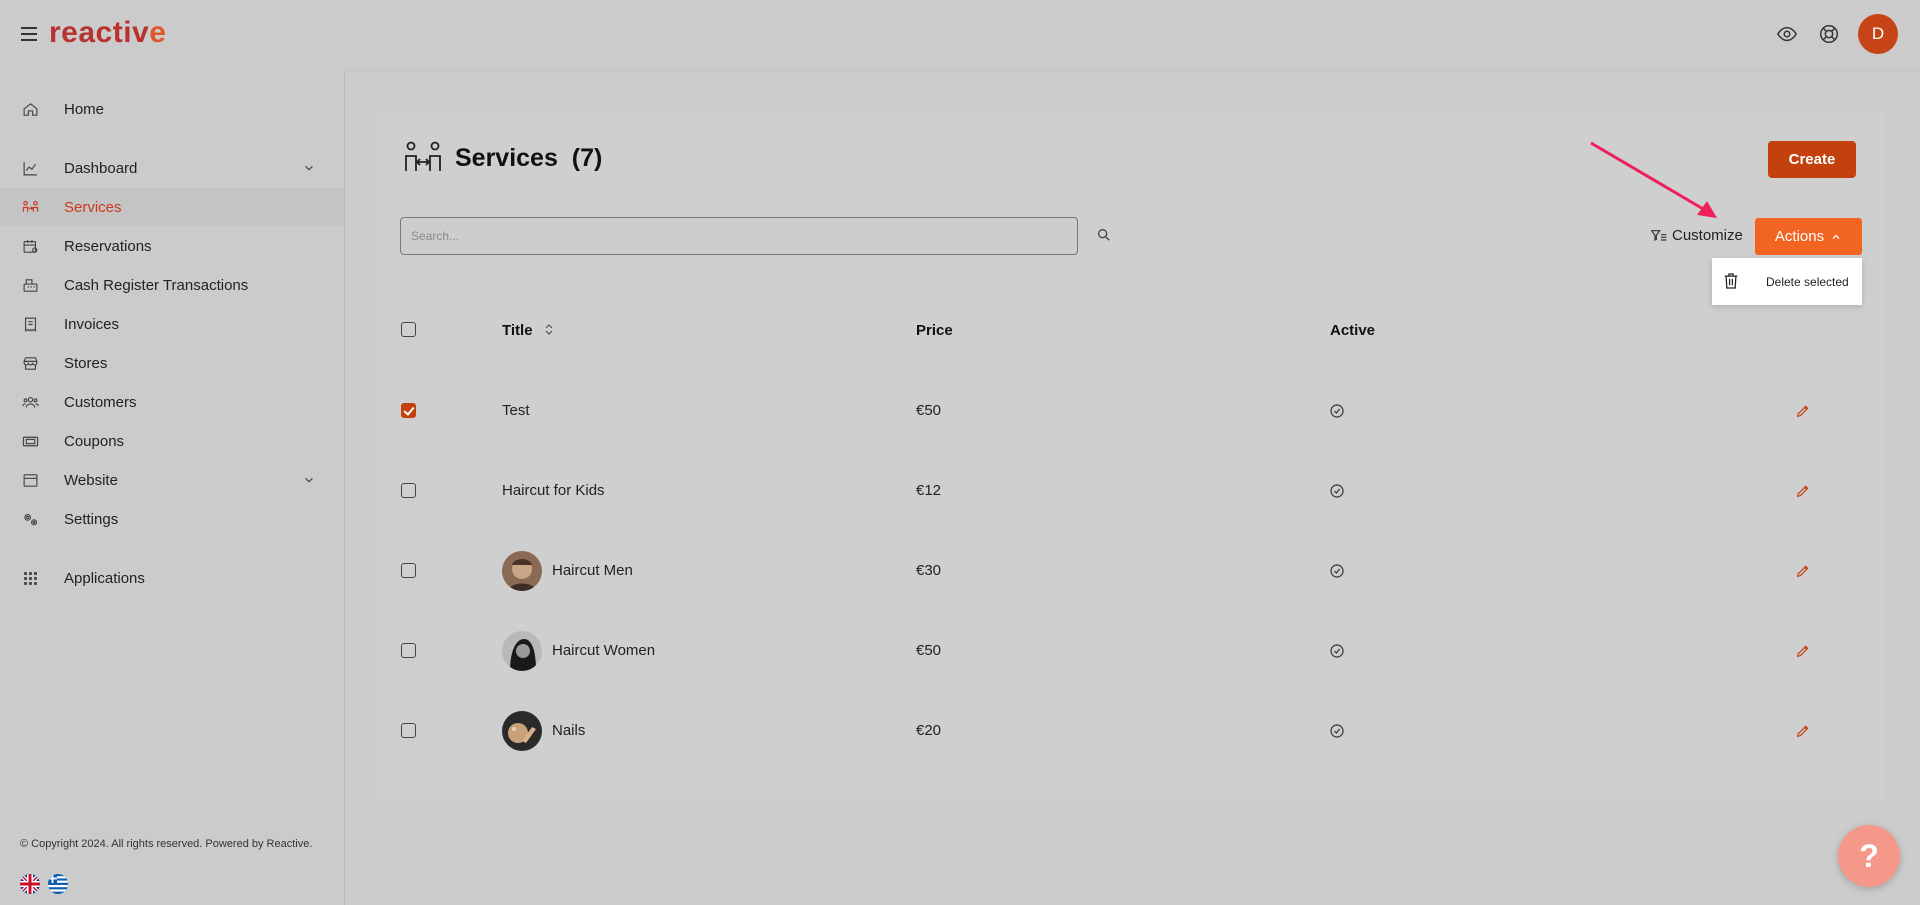 The width and height of the screenshot is (1920, 905). What do you see at coordinates (31, 519) in the screenshot?
I see `settings-icon` at bounding box center [31, 519].